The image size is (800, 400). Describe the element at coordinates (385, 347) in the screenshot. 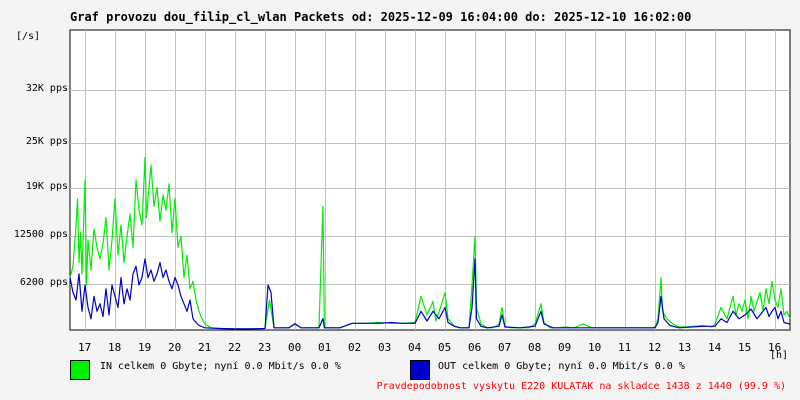

I see `x-tick-label: 03` at that location.